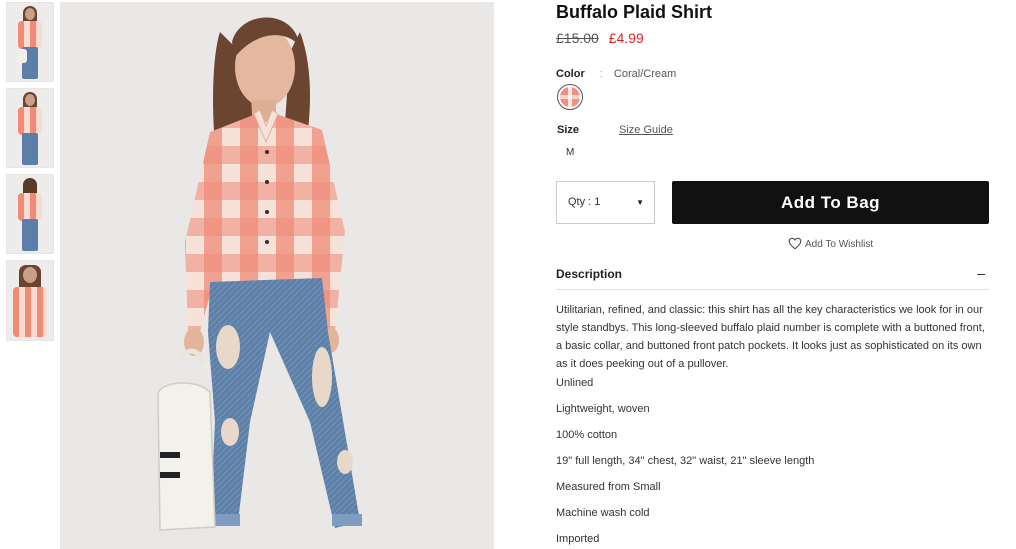 The width and height of the screenshot is (1016, 549). Describe the element at coordinates (589, 274) in the screenshot. I see `description-heading: Description` at that location.